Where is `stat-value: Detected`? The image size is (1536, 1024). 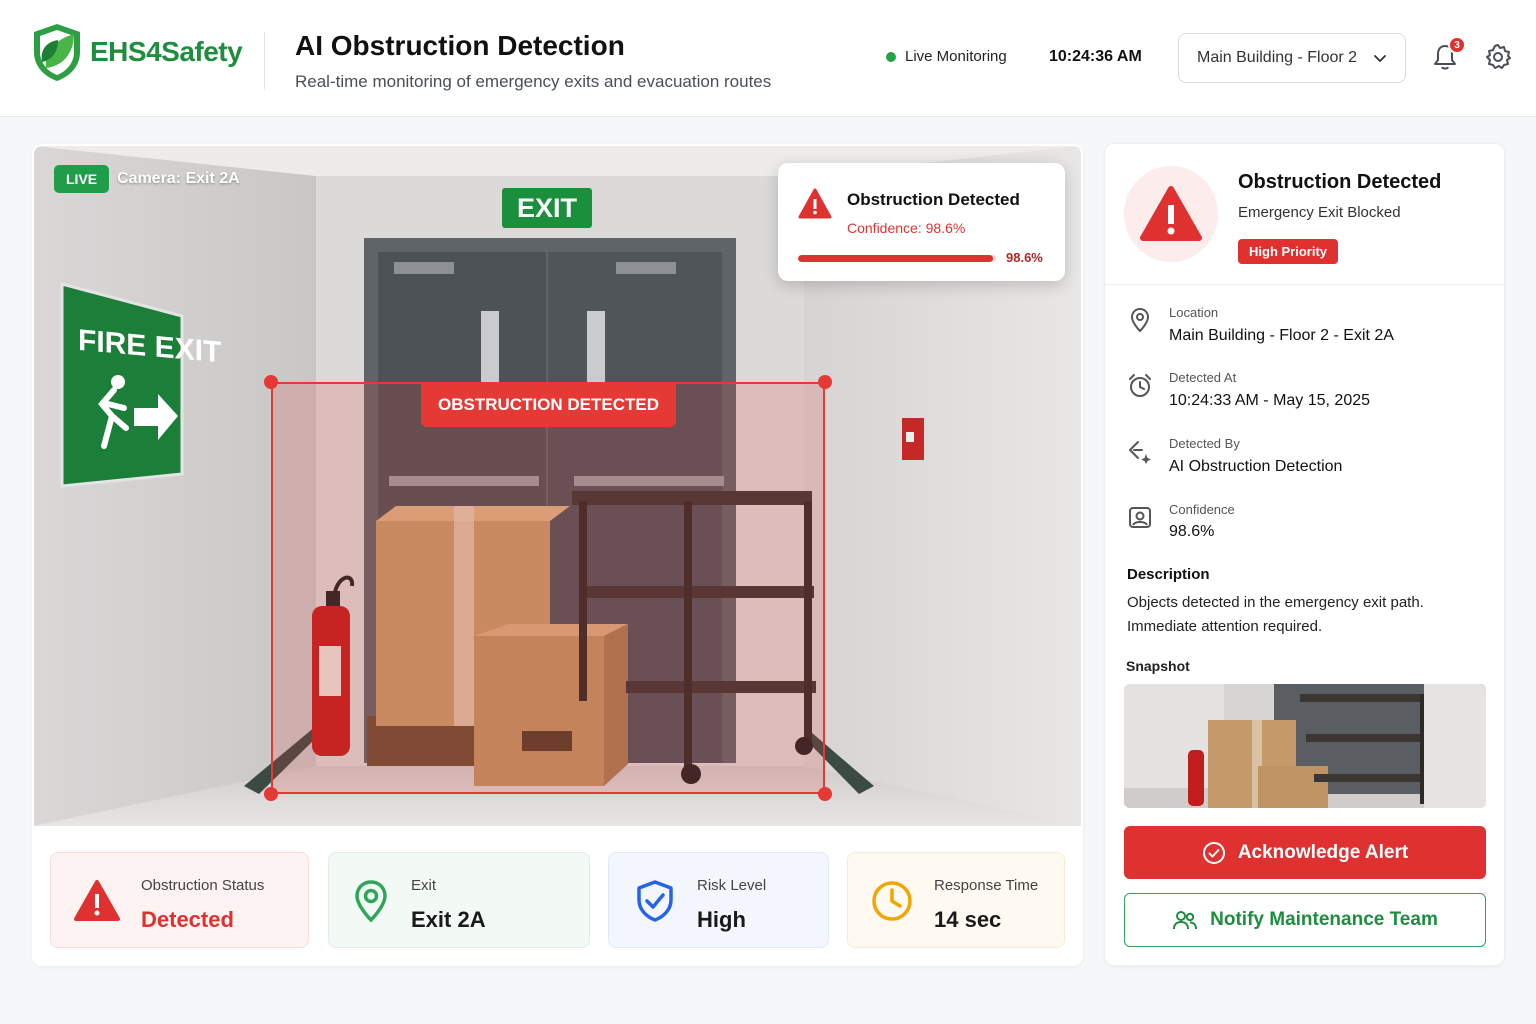 stat-value: Detected is located at coordinates (187, 919).